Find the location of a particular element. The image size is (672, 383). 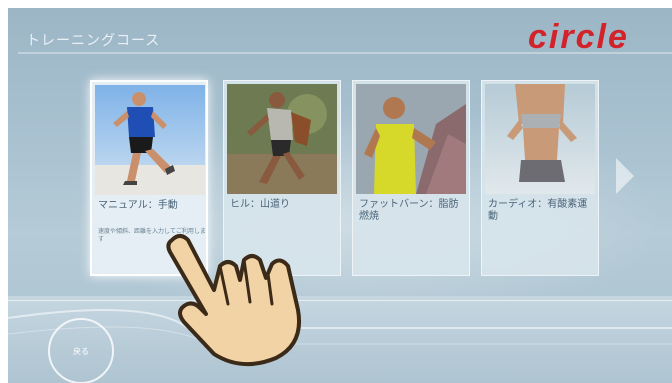

brand-logo: circle is located at coordinates (578, 37).